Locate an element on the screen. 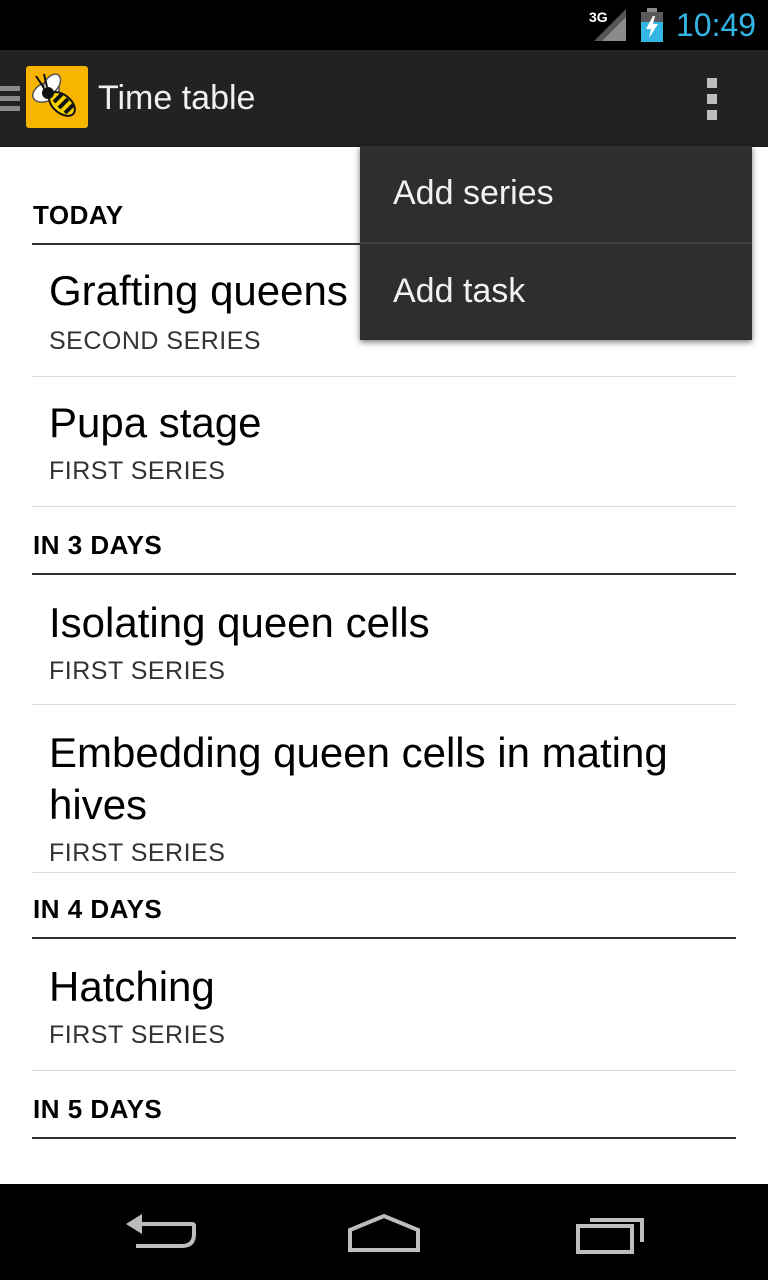 This screenshot has width=768, height=1280. overflow-menu-icon is located at coordinates (712, 98).